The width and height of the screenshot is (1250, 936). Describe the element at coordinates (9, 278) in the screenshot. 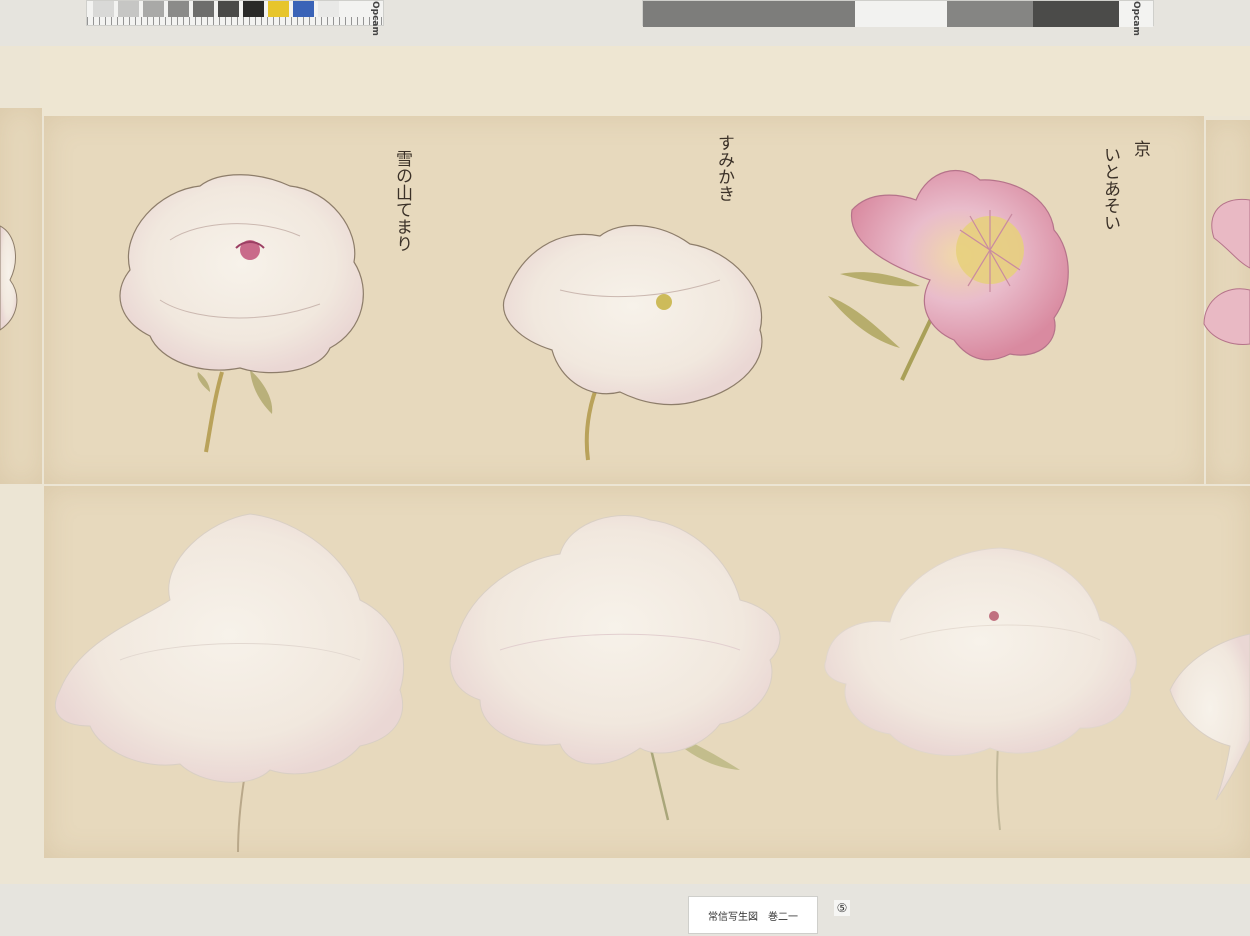

I see `peony-partial-left-top` at that location.